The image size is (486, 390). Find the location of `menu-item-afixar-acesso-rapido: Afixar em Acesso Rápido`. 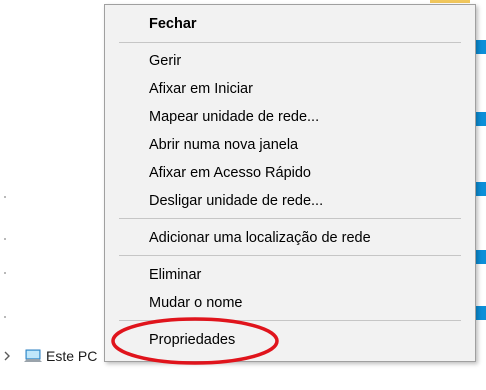

menu-item-afixar-acesso-rapido: Afixar em Acesso Rápido is located at coordinates (304, 173).